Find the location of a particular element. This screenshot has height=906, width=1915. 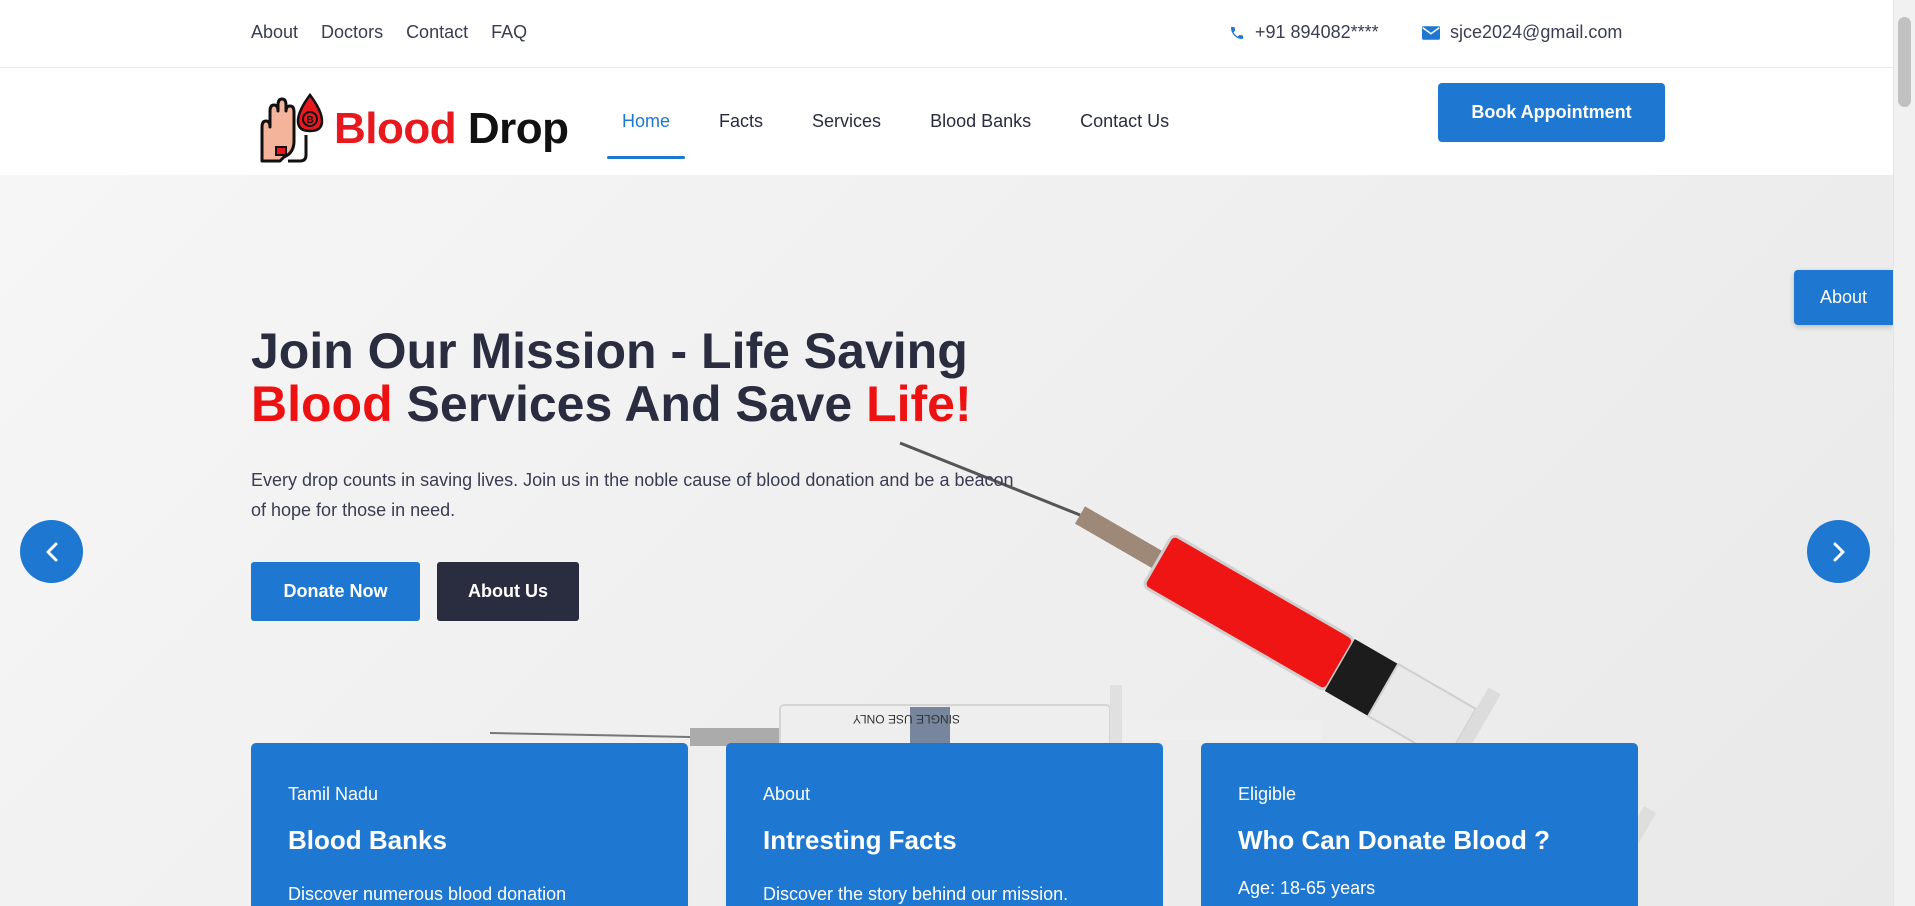

phone-icon is located at coordinates (1237, 32).